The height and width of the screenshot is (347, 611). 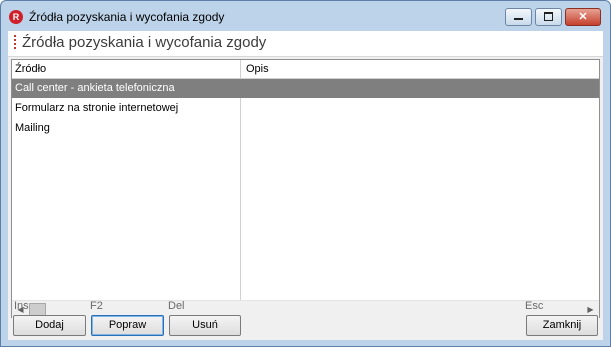 What do you see at coordinates (305, 128) in the screenshot?
I see `table-row: Mailing` at bounding box center [305, 128].